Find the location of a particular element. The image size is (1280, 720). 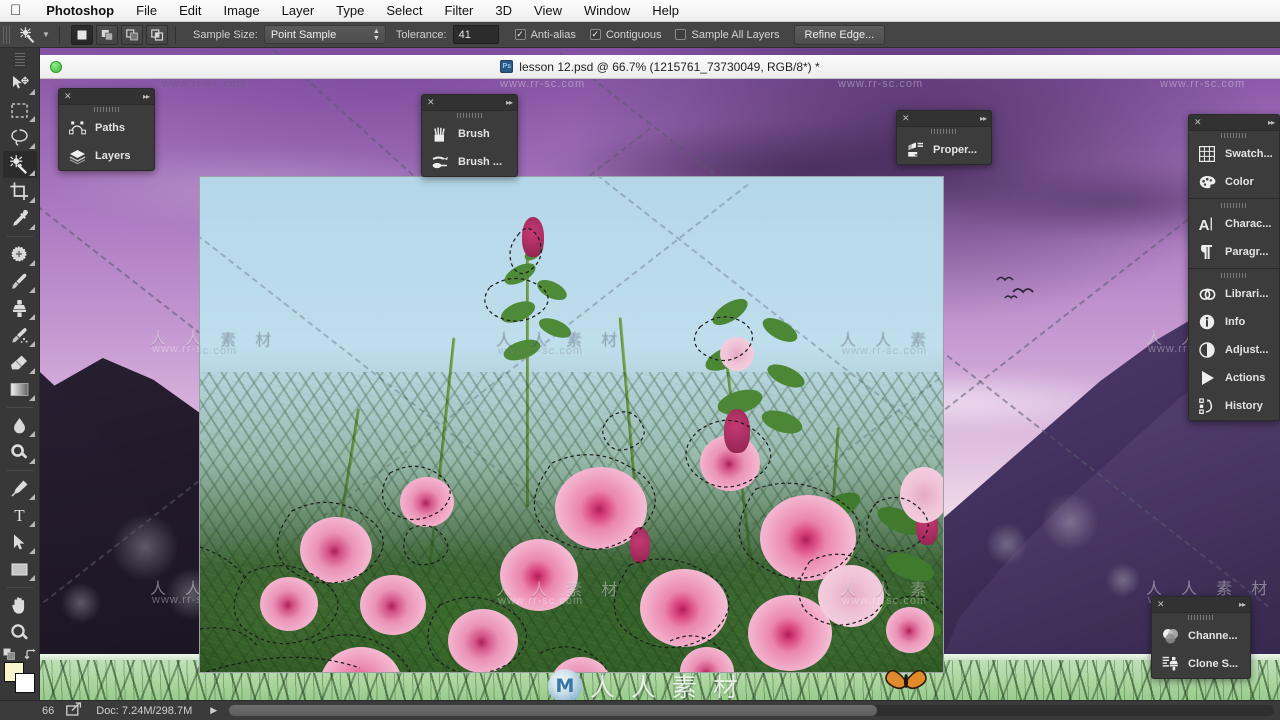

menu-item-photoshop: Photoshop is located at coordinates (80, 10).